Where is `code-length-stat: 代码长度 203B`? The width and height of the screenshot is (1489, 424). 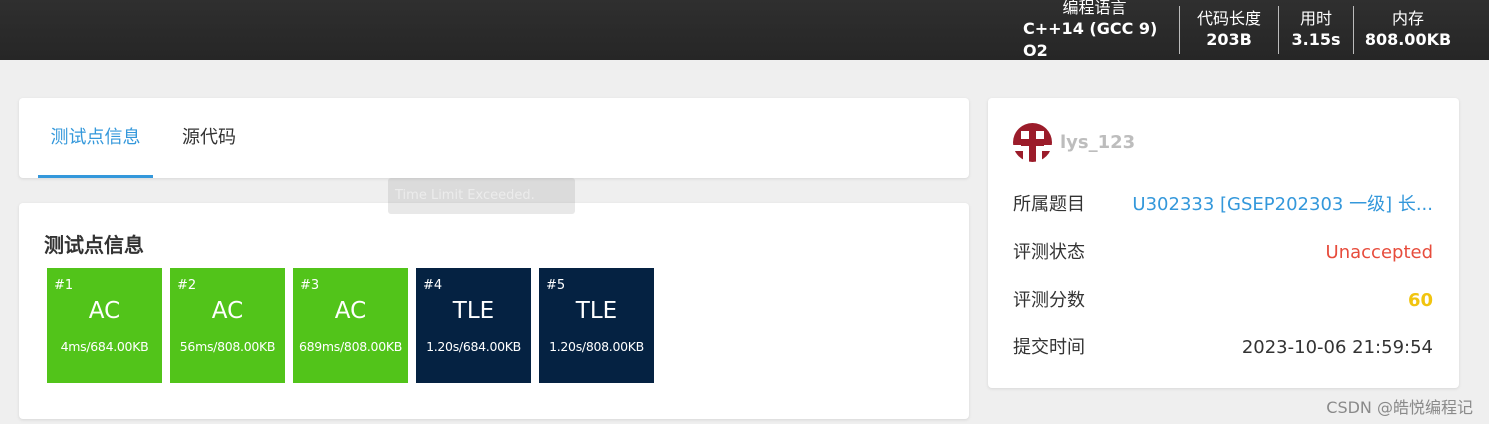 code-length-stat: 代码长度 203B is located at coordinates (1229, 30).